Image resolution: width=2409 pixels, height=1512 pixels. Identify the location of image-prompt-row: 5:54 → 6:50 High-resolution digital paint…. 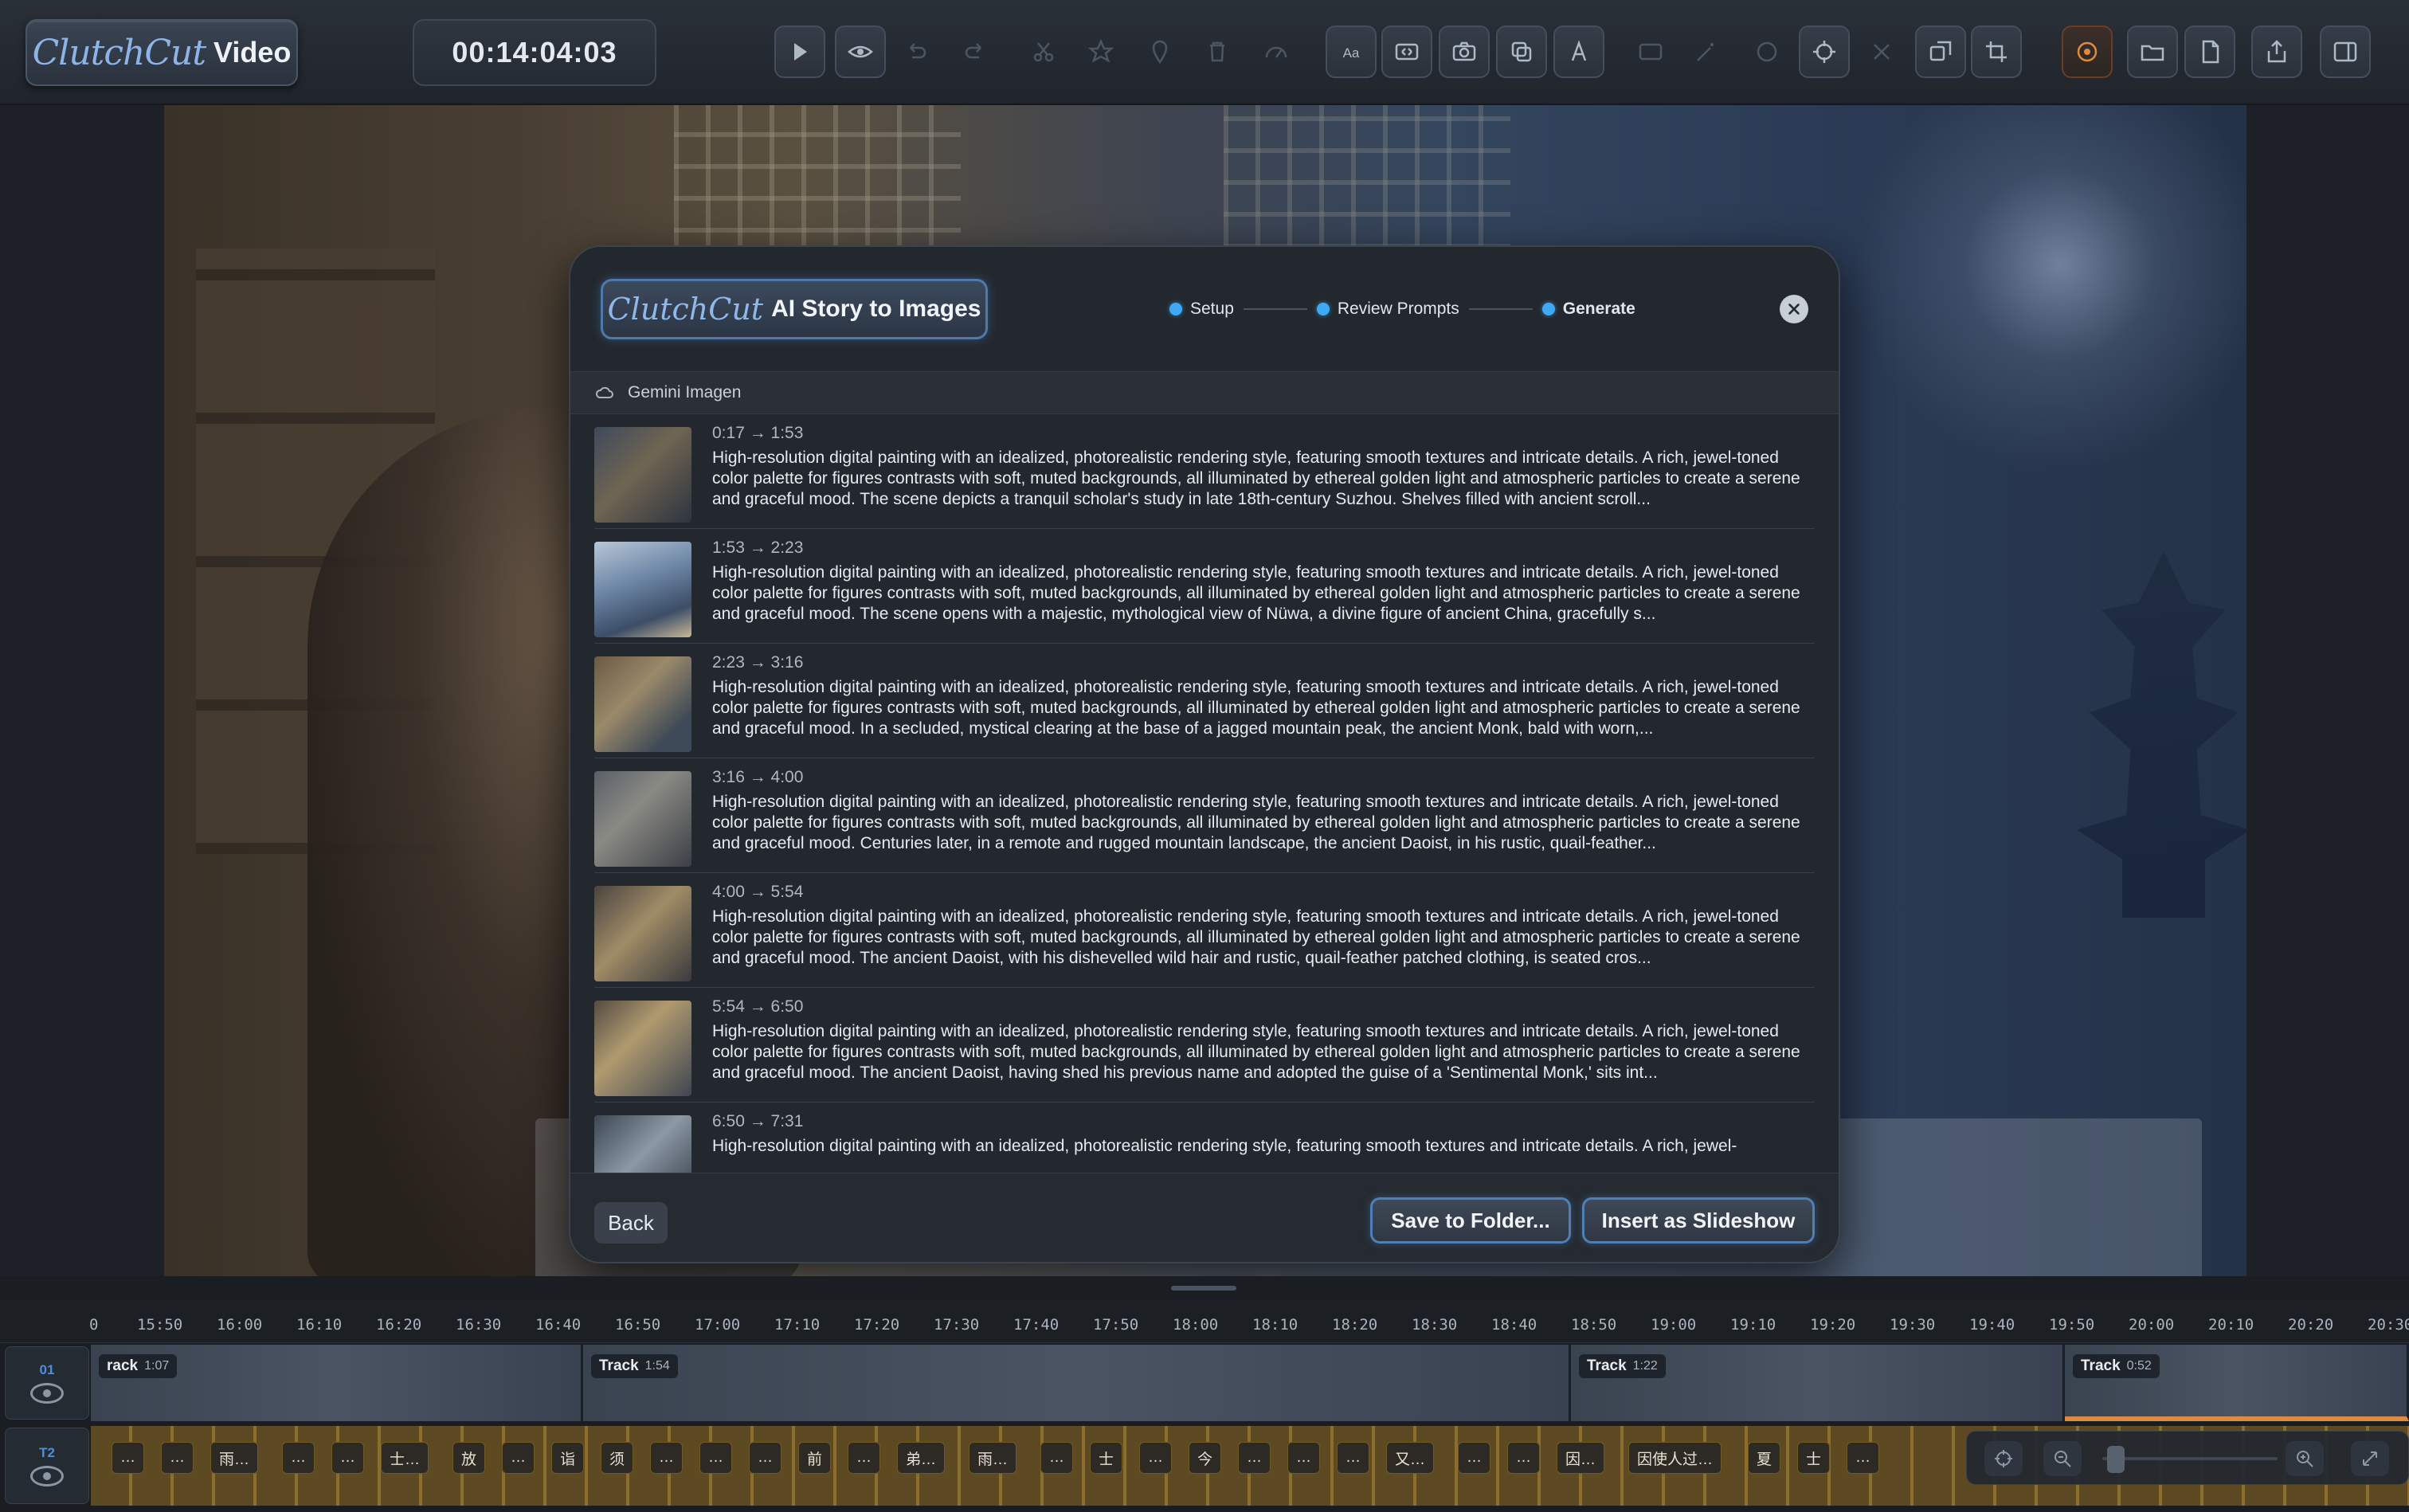
(1204, 1045).